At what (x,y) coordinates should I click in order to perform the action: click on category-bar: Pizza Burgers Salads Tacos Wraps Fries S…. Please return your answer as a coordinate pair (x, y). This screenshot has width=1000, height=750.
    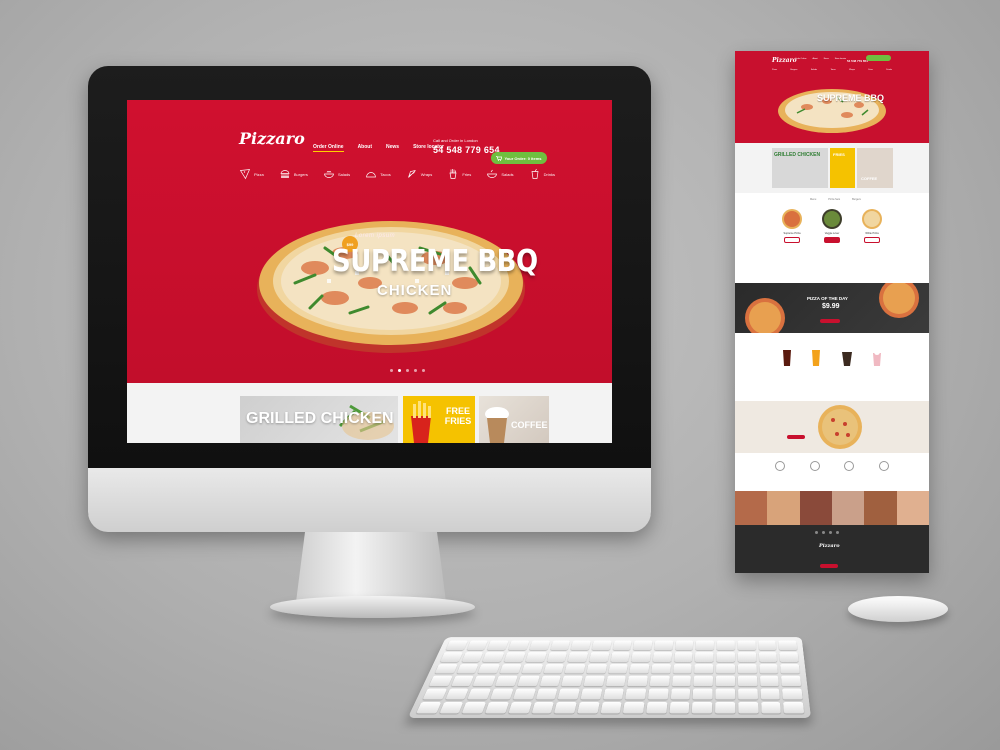
    Looking at the image, I should click on (397, 174).